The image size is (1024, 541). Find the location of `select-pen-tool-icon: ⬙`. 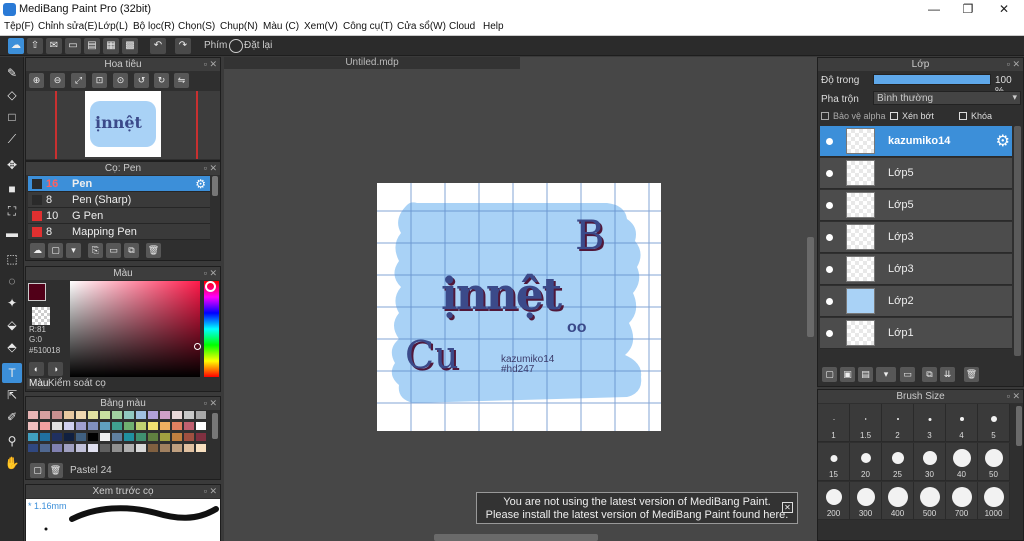

select-pen-tool-icon: ⬙ is located at coordinates (12, 325).